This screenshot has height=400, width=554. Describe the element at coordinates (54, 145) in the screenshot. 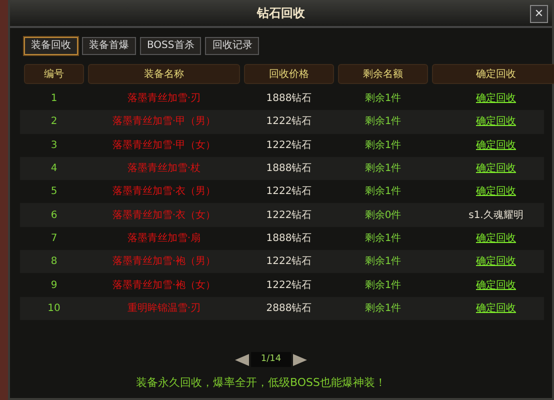

I see `row-number: 3` at that location.